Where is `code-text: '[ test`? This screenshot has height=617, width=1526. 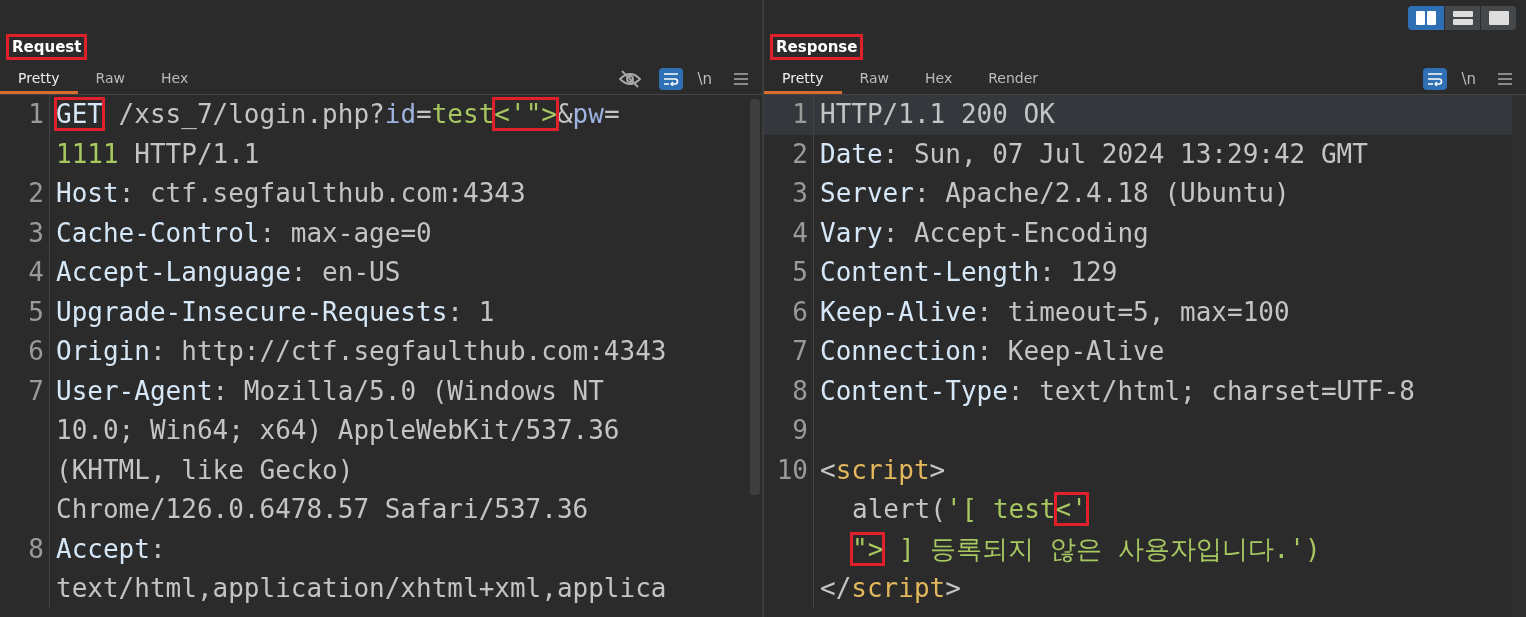
code-text: '[ test is located at coordinates (1000, 509).